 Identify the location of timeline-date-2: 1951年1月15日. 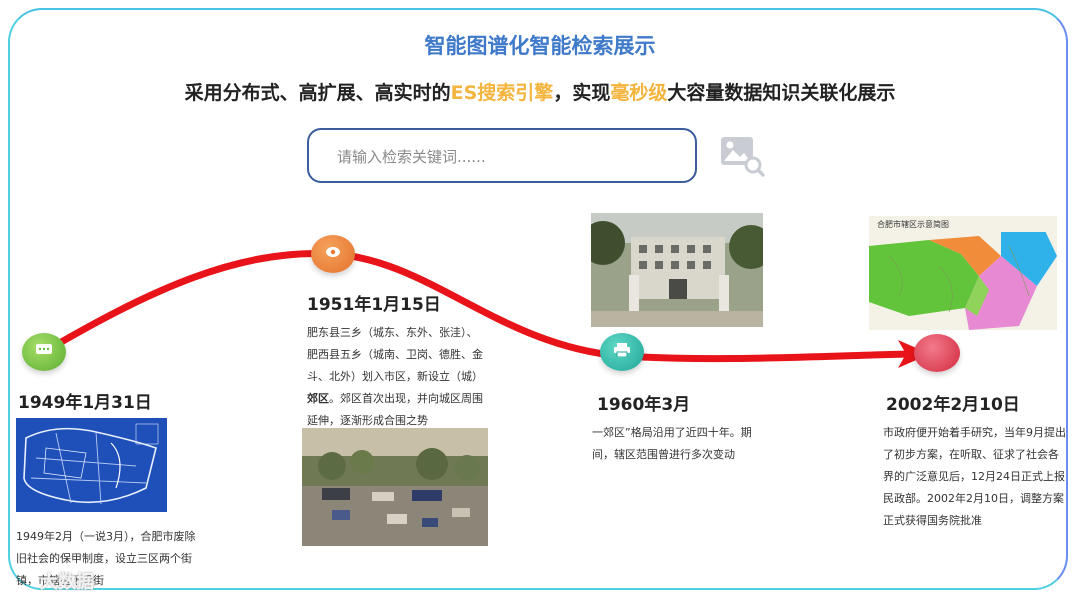
(374, 305).